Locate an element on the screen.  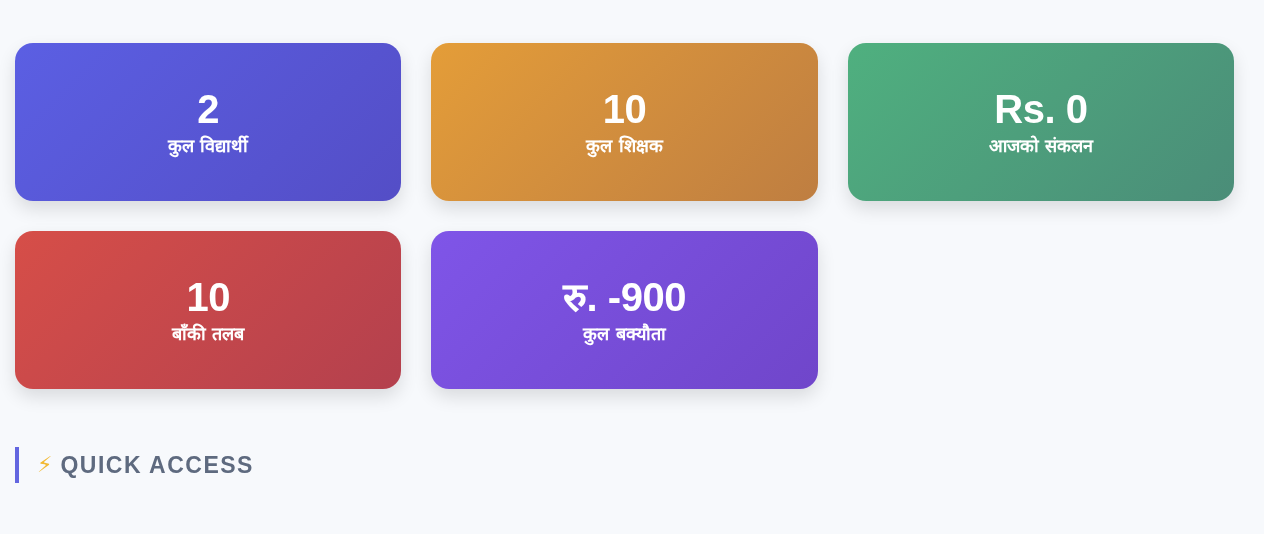
stat-label: आजको संकलन is located at coordinates (1040, 146).